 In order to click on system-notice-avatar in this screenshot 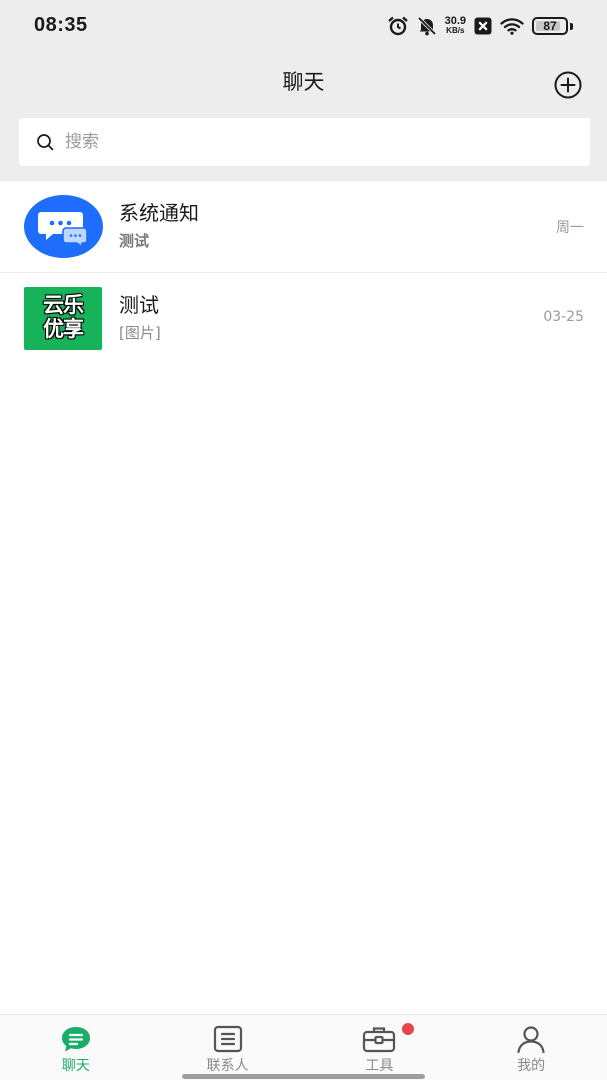, I will do `click(63, 226)`.